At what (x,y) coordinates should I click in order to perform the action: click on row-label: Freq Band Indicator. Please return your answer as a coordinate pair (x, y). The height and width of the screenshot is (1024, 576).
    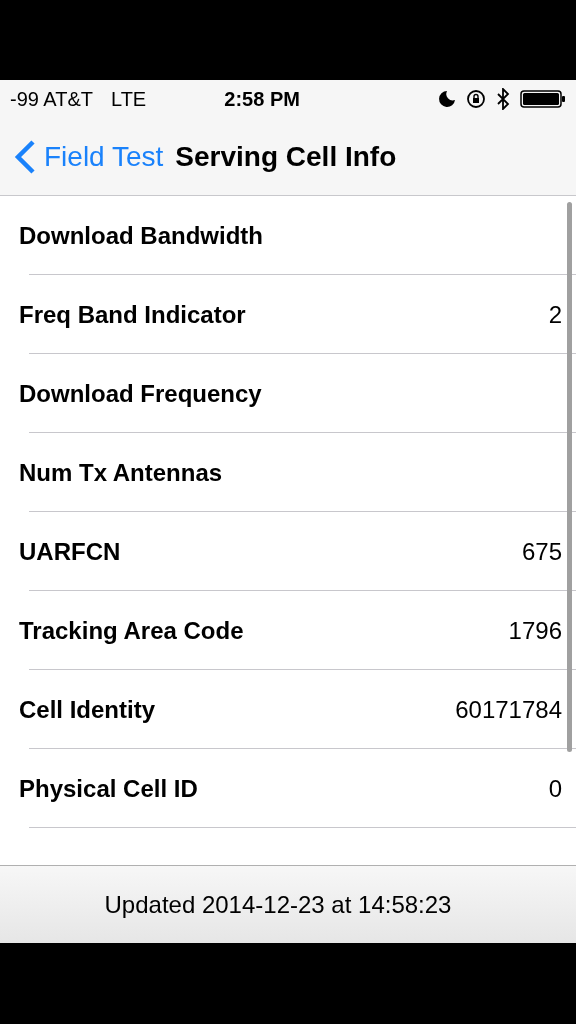
    Looking at the image, I should click on (132, 314).